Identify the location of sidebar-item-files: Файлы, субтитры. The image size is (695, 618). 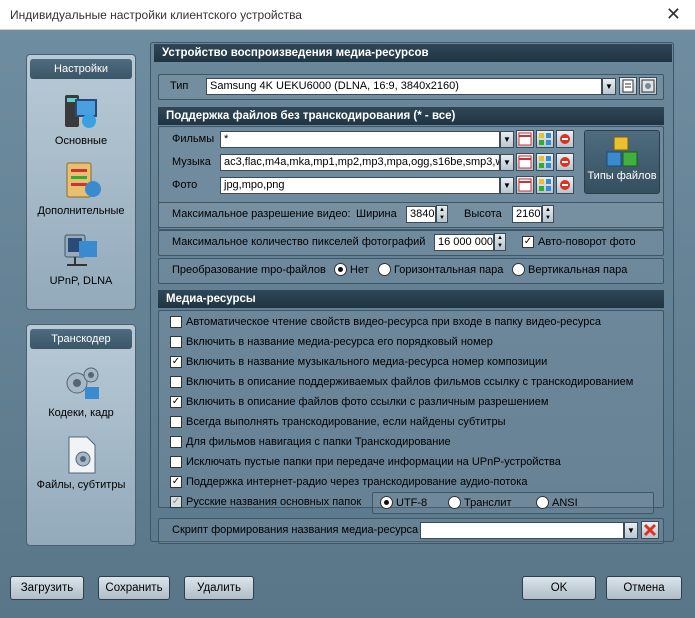
(81, 462).